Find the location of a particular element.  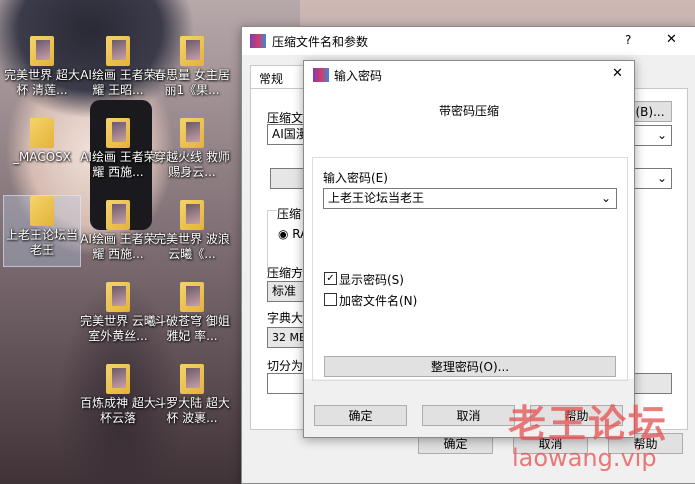

show-password-label: 显示密码(S) is located at coordinates (371, 279).